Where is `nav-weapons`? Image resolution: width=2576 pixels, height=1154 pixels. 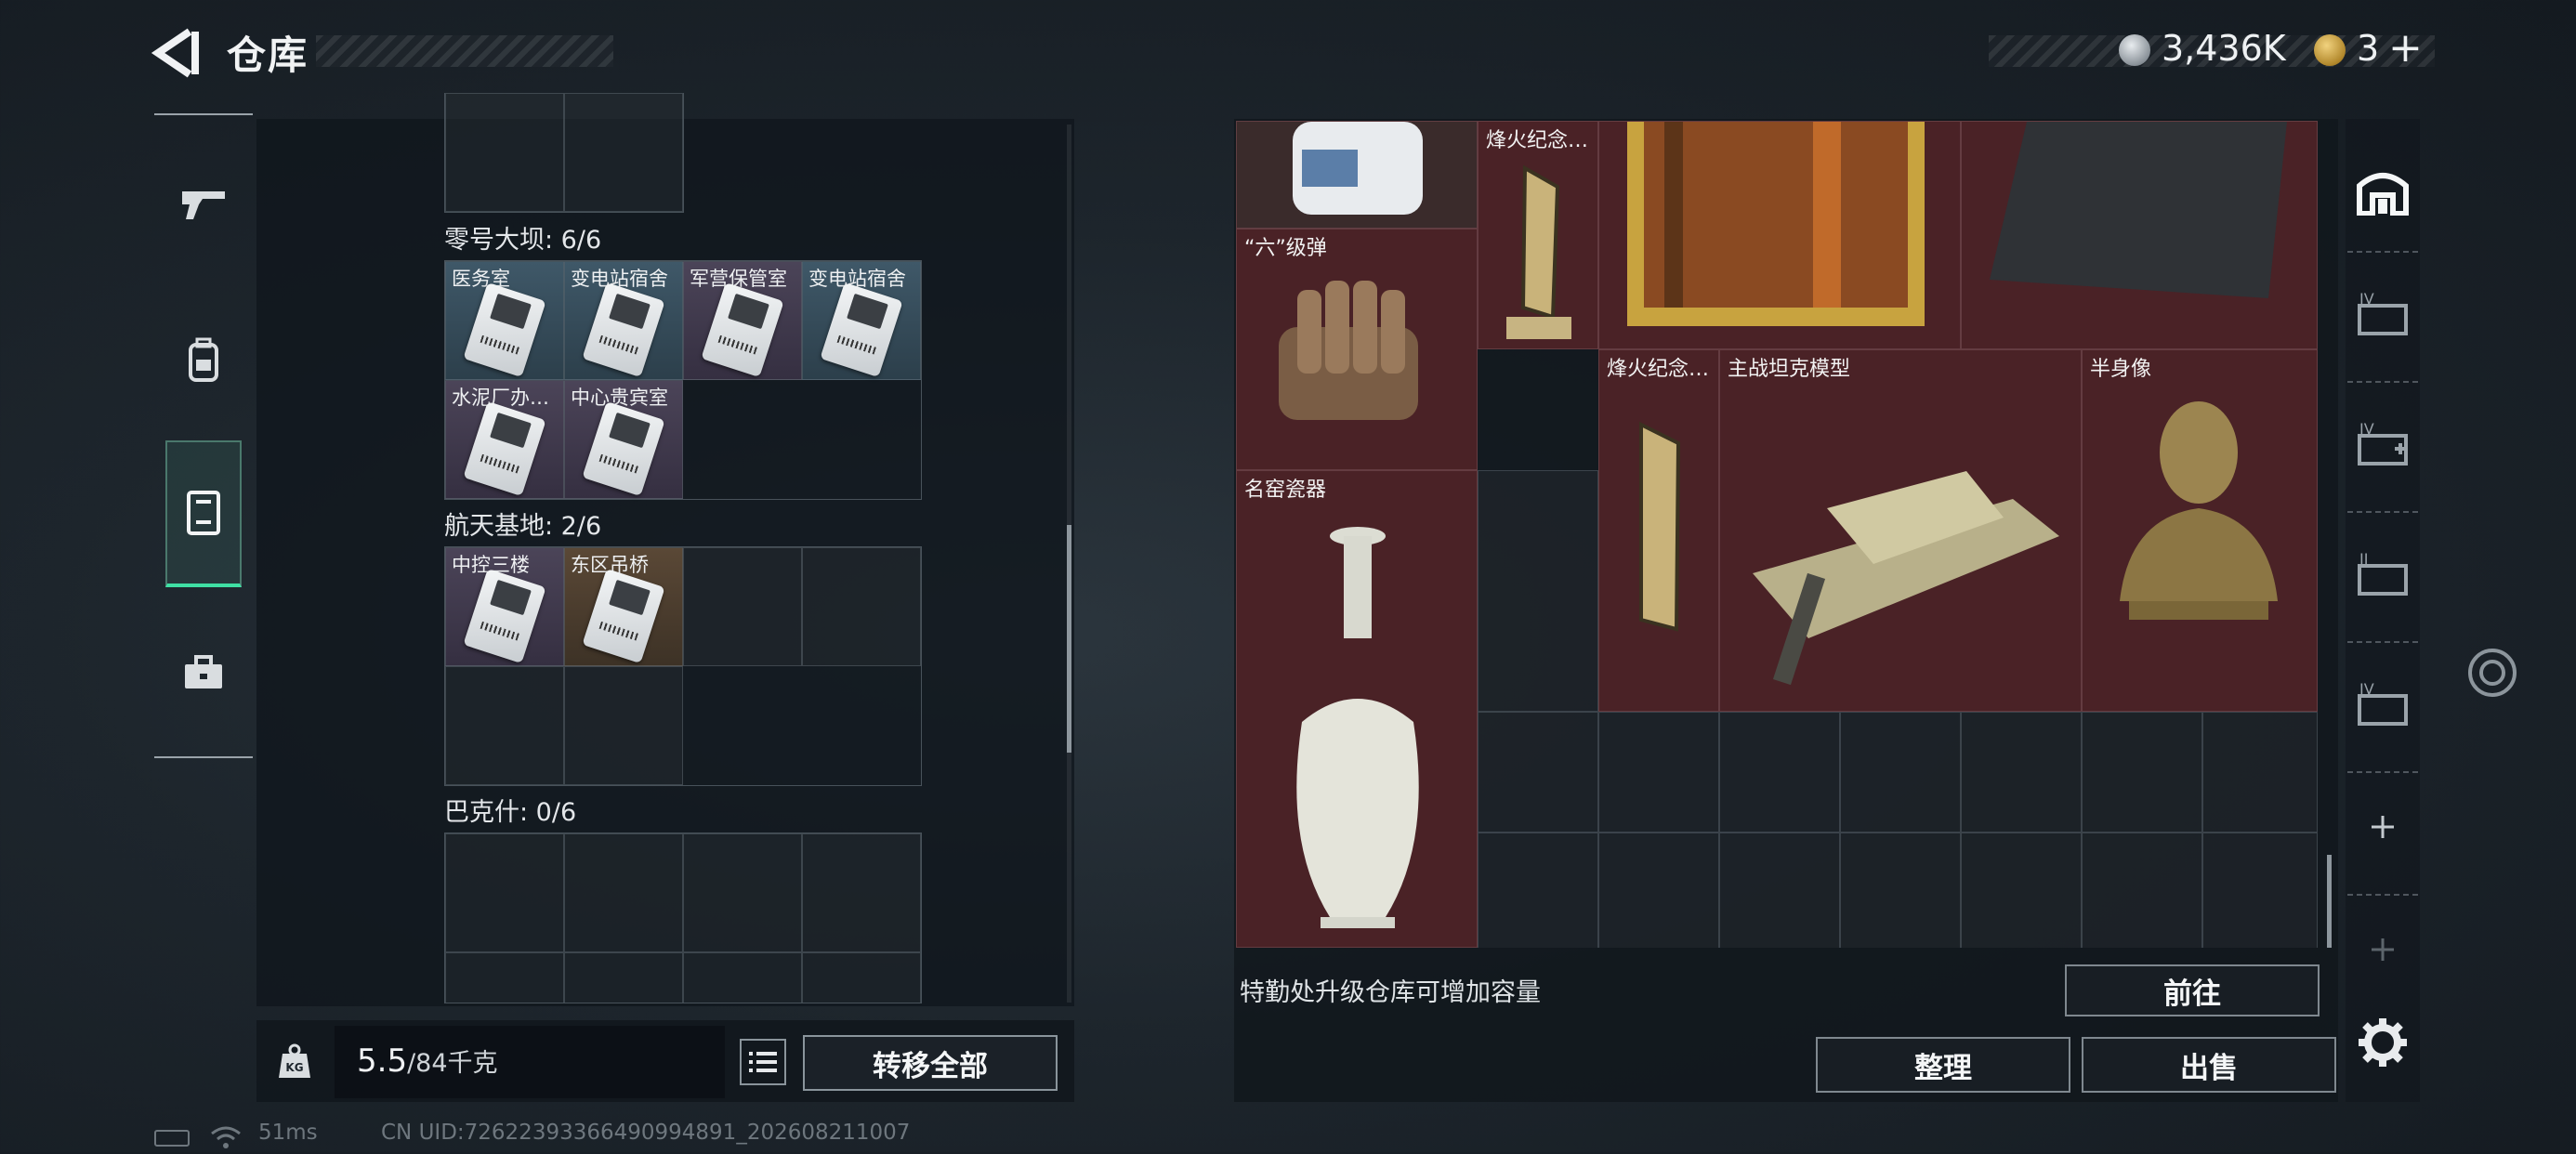
nav-weapons is located at coordinates (203, 205).